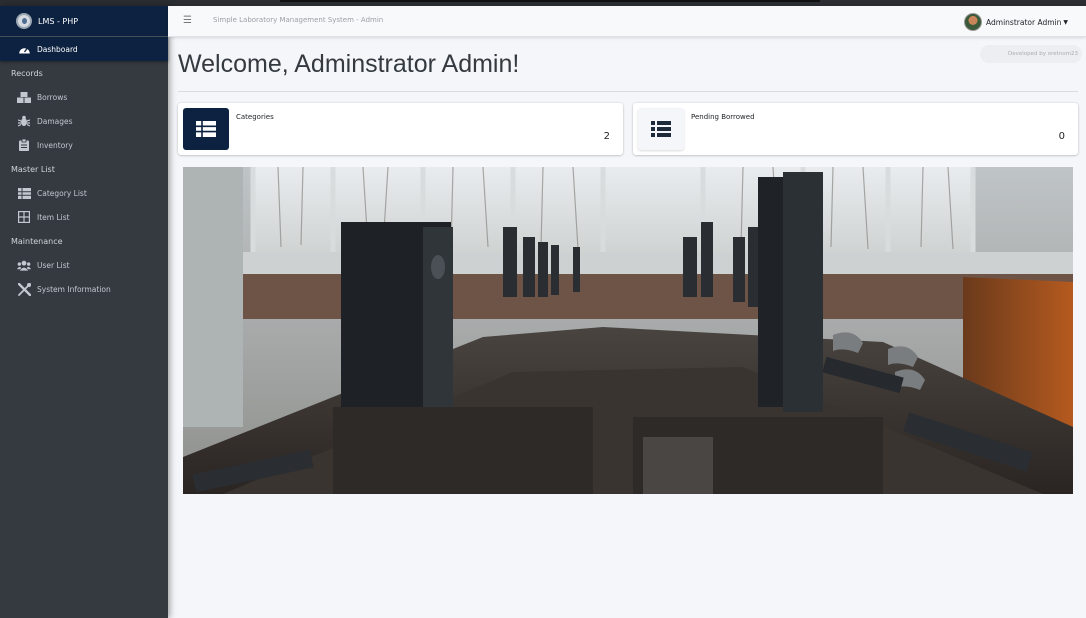 The height and width of the screenshot is (618, 1086). What do you see at coordinates (27, 73) in the screenshot?
I see `sidebar-header-records: Records` at bounding box center [27, 73].